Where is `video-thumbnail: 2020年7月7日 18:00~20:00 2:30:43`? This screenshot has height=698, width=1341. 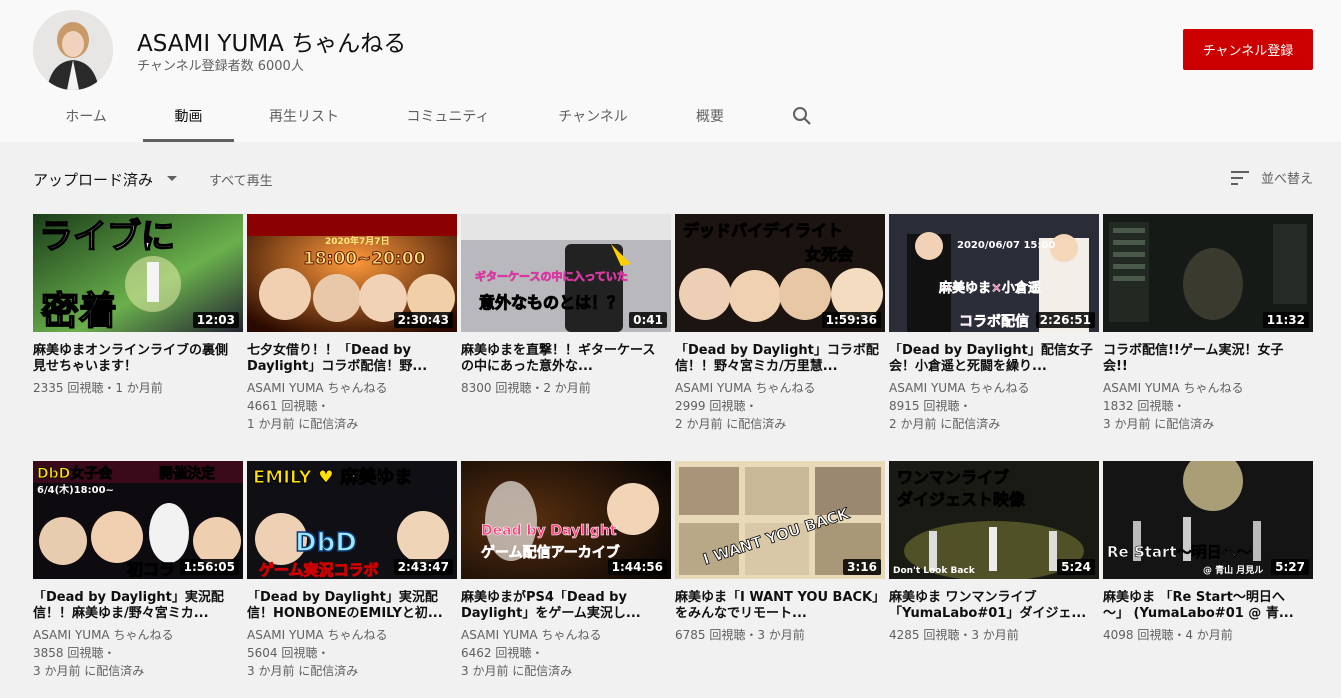 video-thumbnail: 2020年7月7日 18:00~20:00 2:30:43 is located at coordinates (352, 273).